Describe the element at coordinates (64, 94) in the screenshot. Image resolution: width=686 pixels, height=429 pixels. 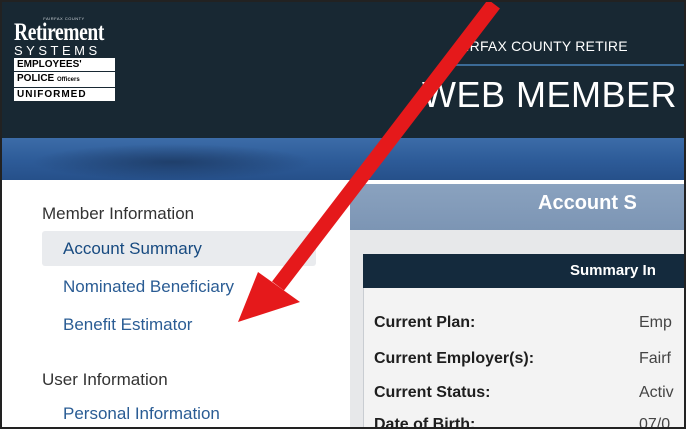
I see `logo-uniformed-tag: UNIFORMED` at that location.